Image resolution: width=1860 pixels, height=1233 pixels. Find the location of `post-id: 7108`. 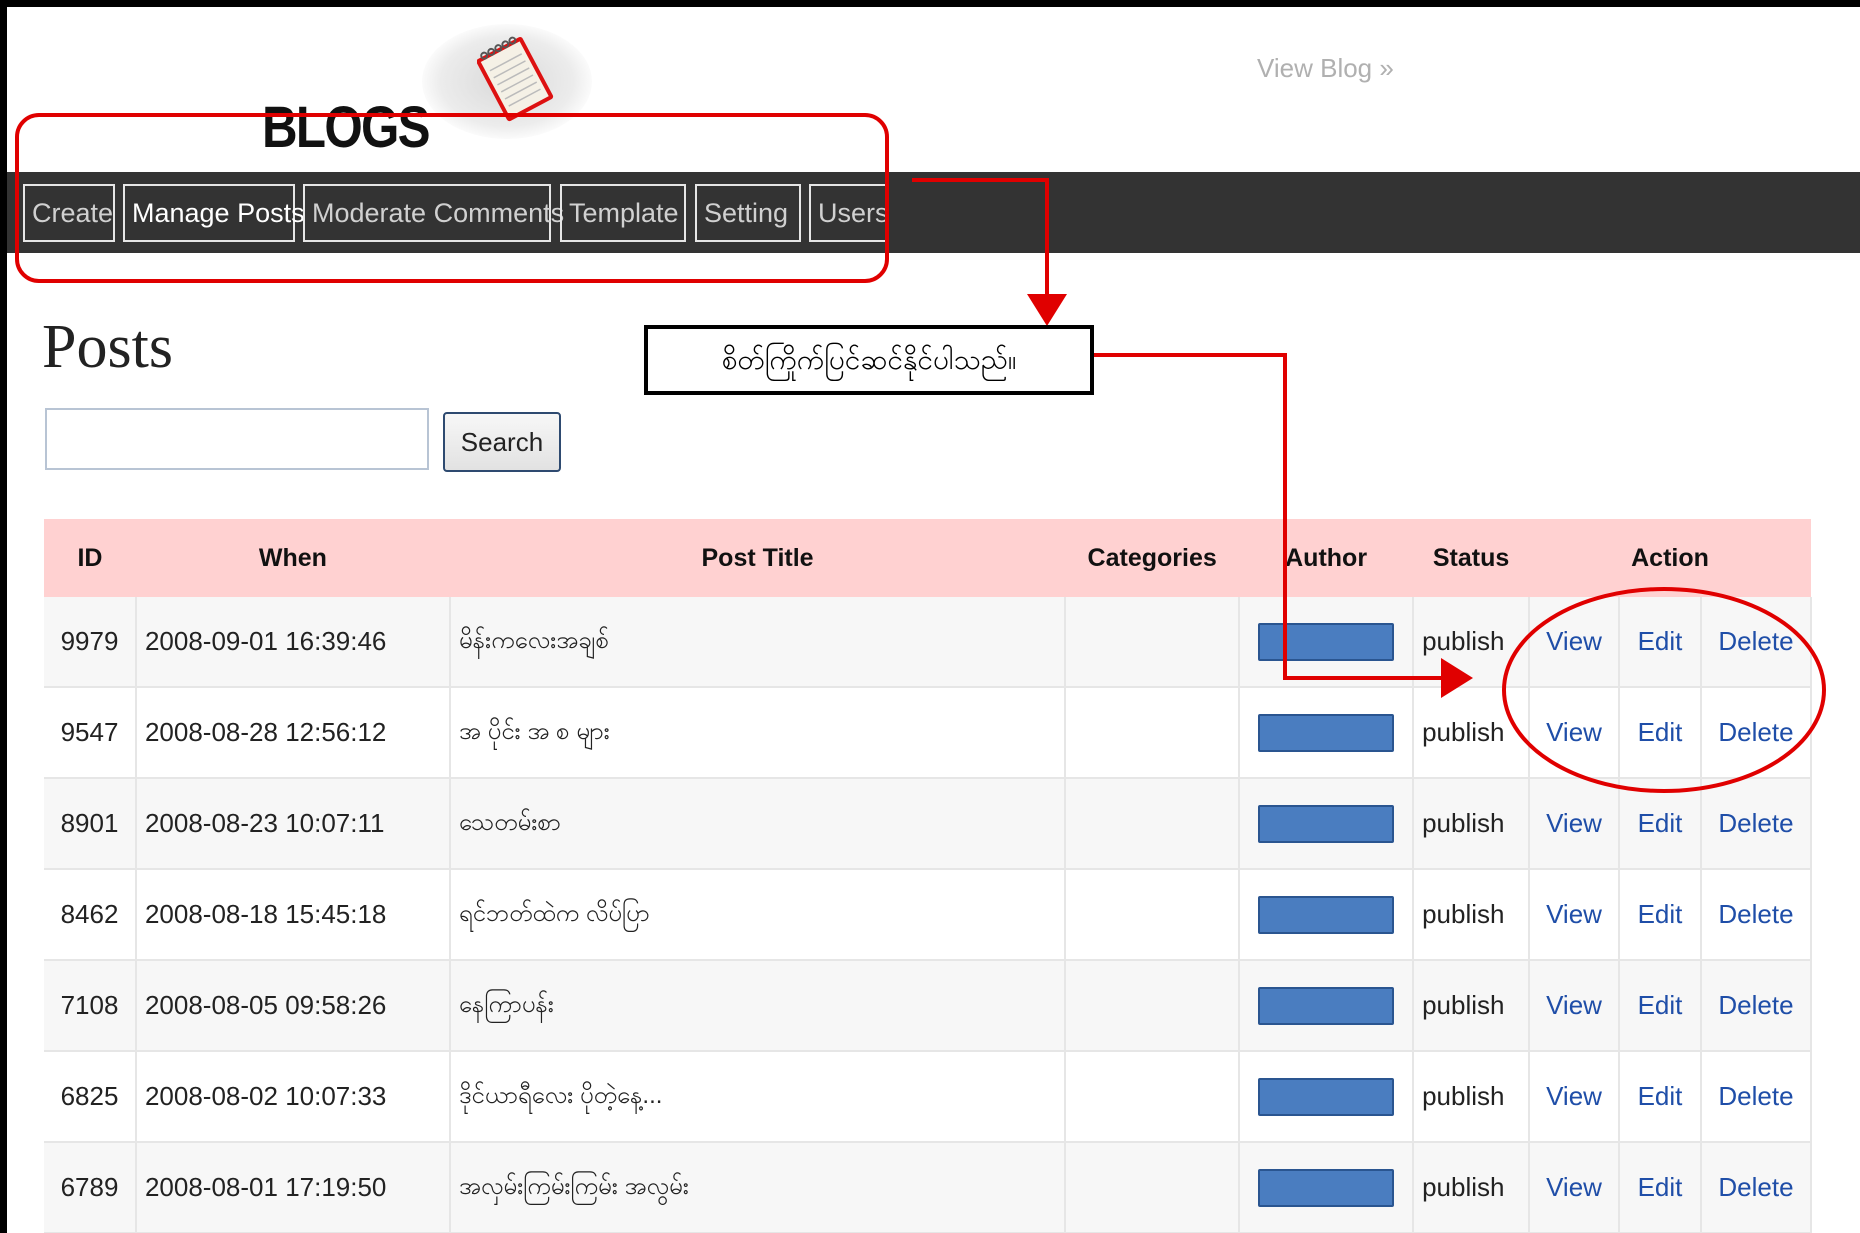

post-id: 7108 is located at coordinates (90, 1006).